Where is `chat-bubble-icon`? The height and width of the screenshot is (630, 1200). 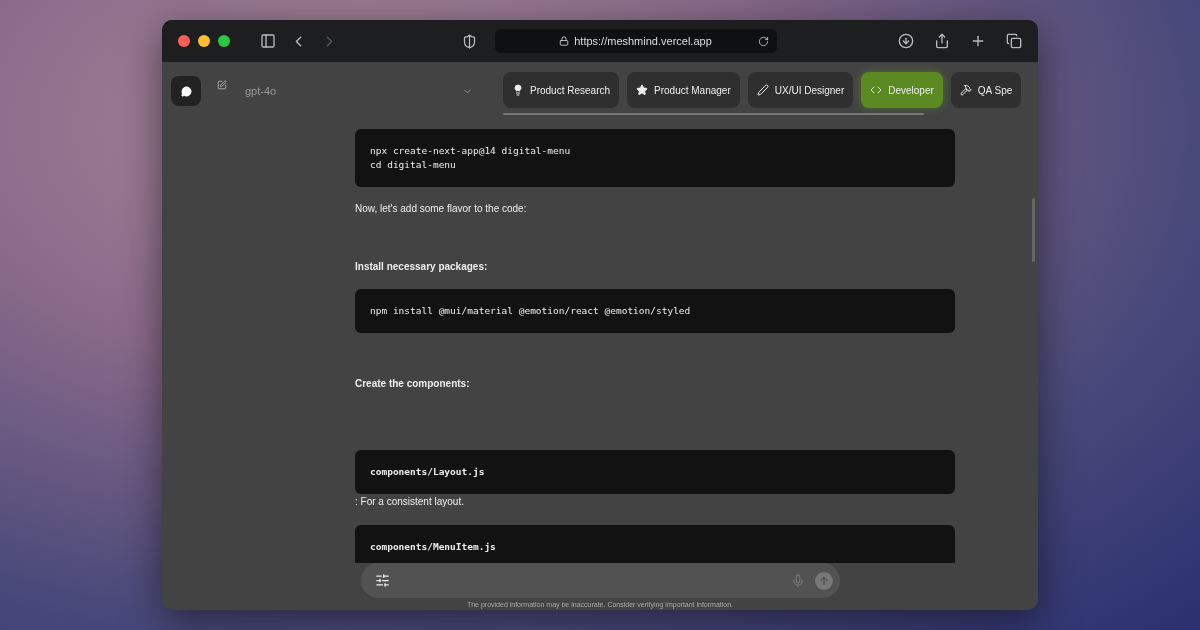
chat-bubble-icon is located at coordinates (186, 91).